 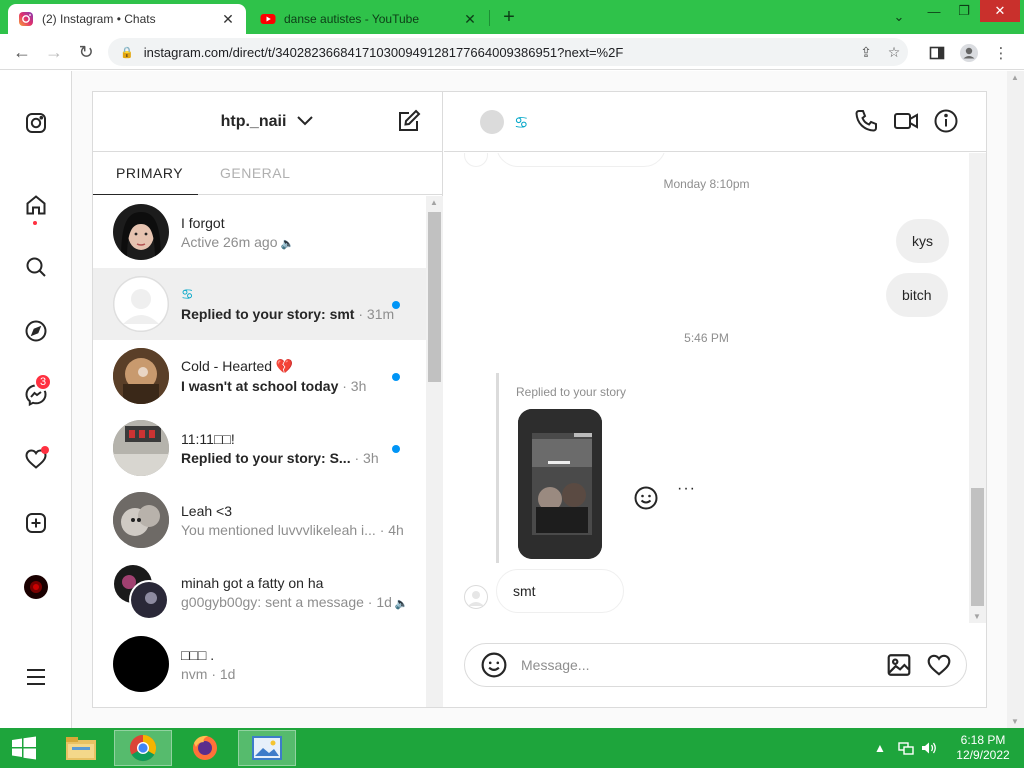 What do you see at coordinates (259, 664) in the screenshot?
I see `thread-row: □□□ . nvm · 1d` at bounding box center [259, 664].